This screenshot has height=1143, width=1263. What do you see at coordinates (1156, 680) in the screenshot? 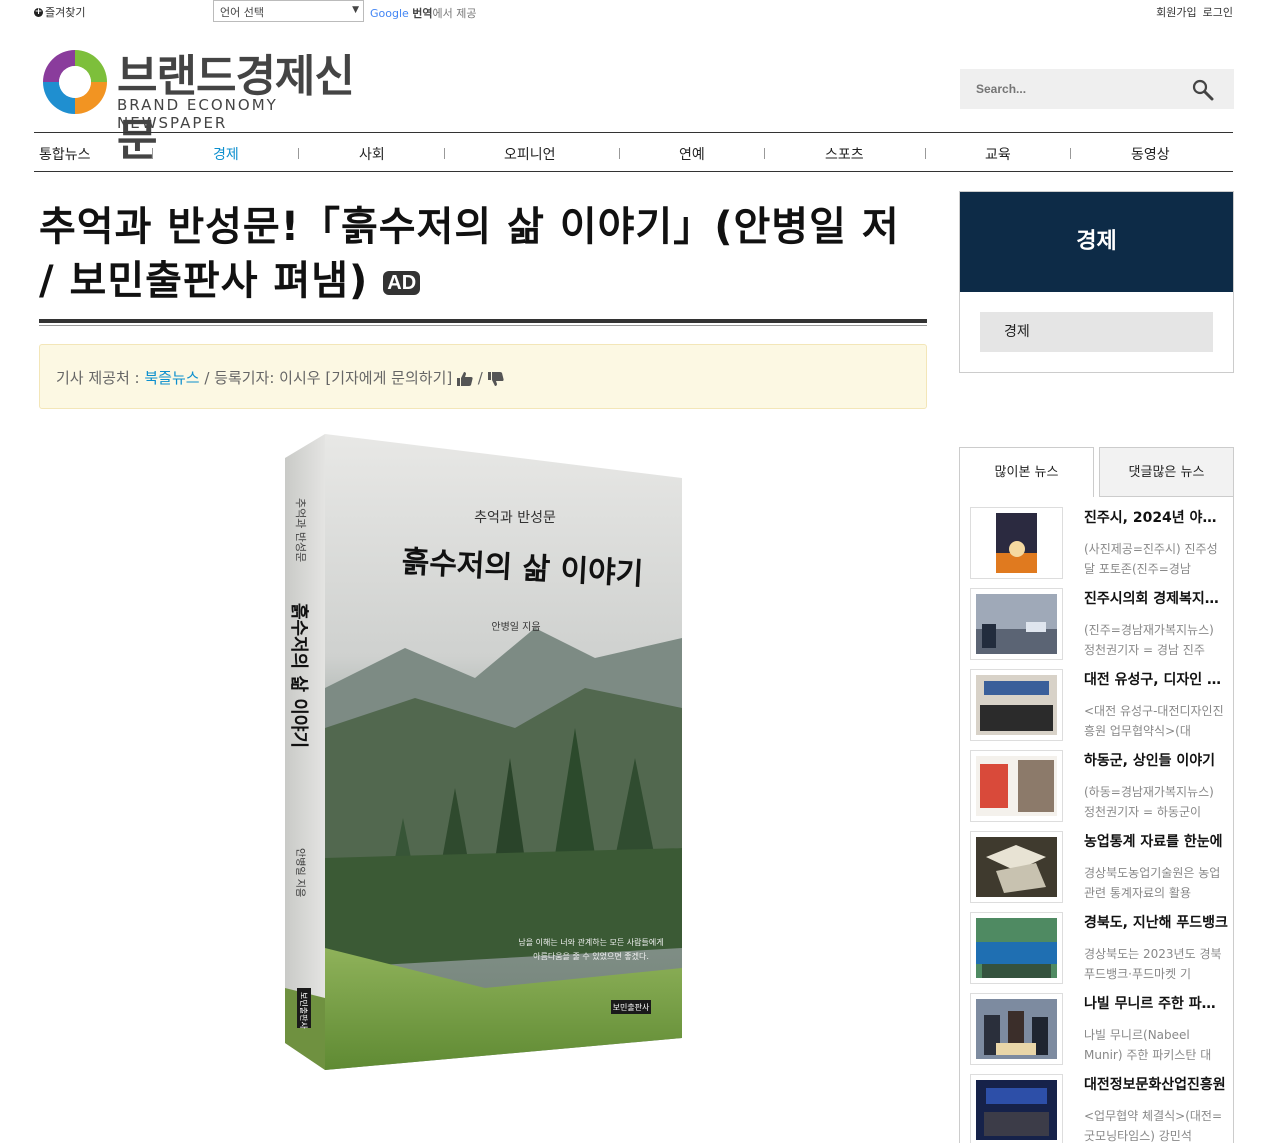
I see `news-title: 대전 유성구, 디자인 혁신` at bounding box center [1156, 680].